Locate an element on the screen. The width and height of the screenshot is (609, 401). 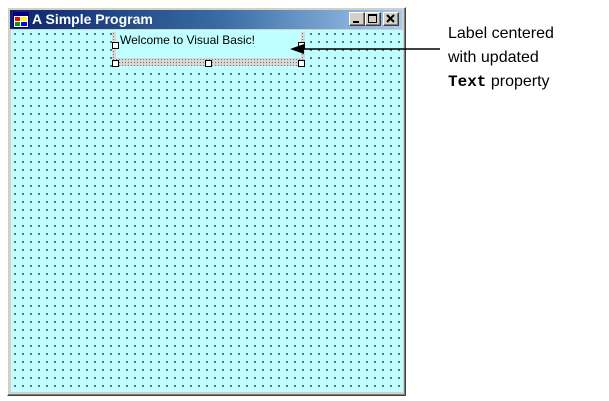
callout-line-2: with updated is located at coordinates (493, 57).